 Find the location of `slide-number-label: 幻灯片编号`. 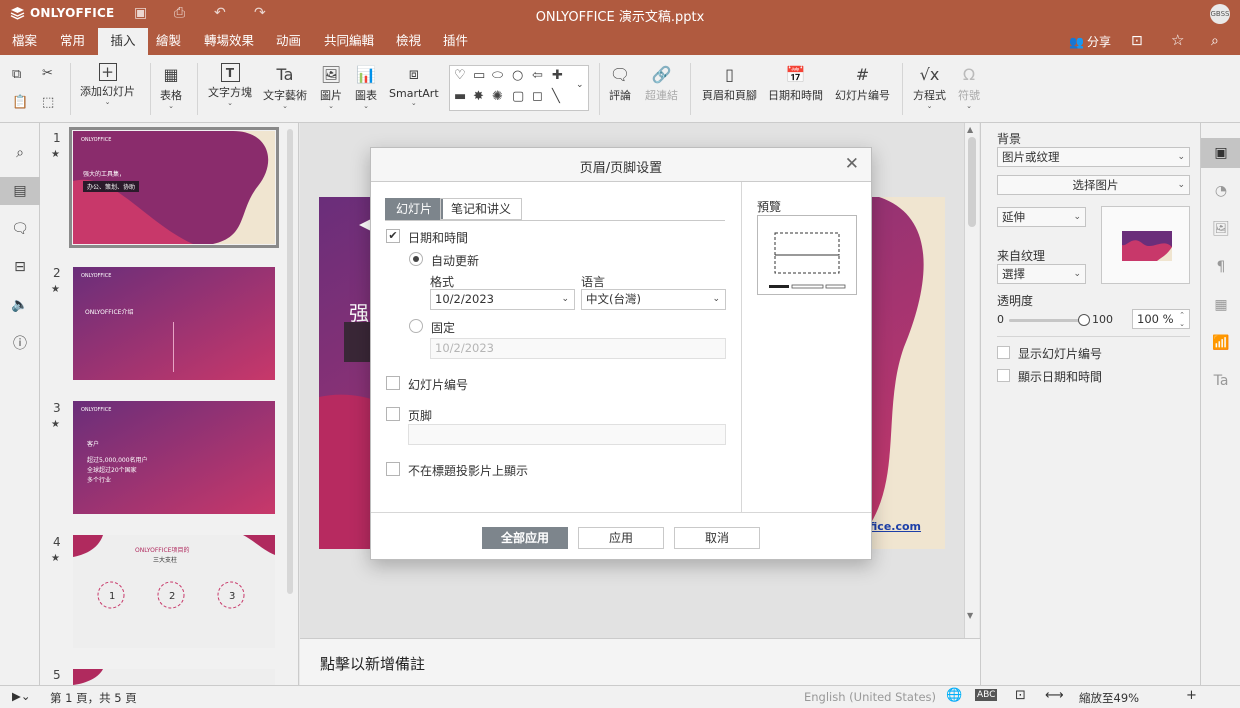

slide-number-label: 幻灯片编号 is located at coordinates (438, 385).